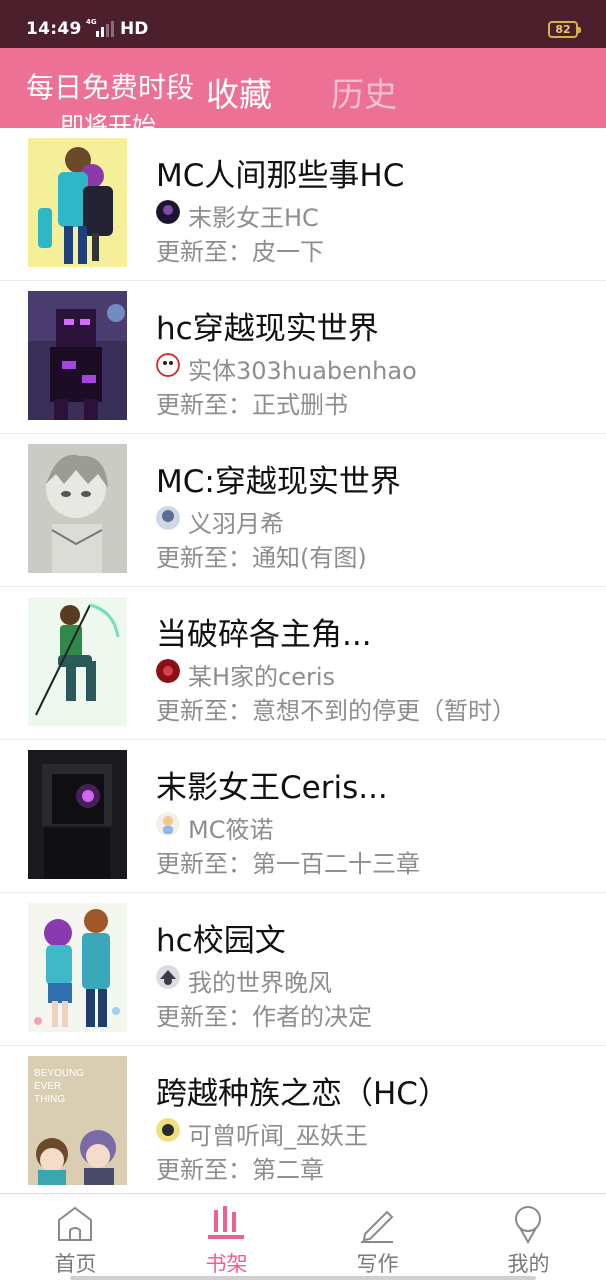  What do you see at coordinates (303, 88) in the screenshot?
I see `app-header: 每日免费时段 即将开始 收藏 历史` at bounding box center [303, 88].